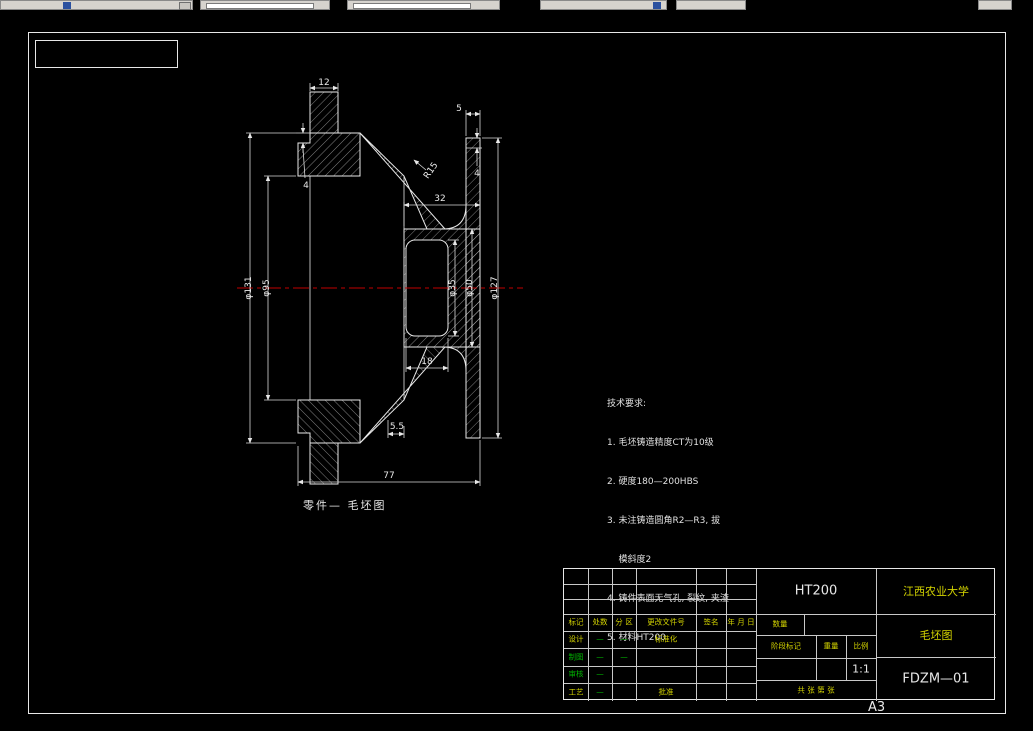 This screenshot has height=731, width=1033. I want to click on row-check-sig: —, so click(600, 674).